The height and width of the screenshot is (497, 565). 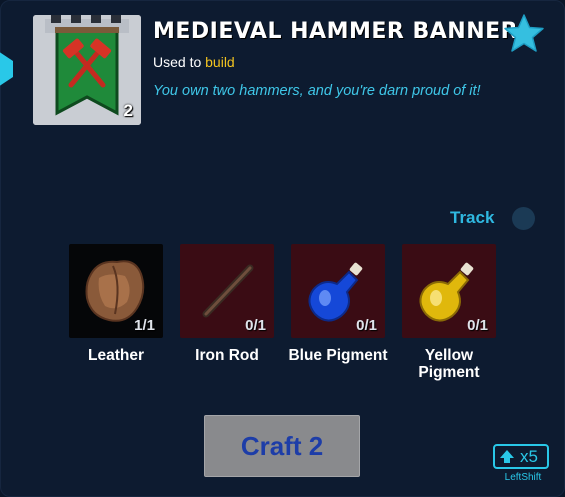 I want to click on medieval-hammer-banner-icon: 2, so click(x=87, y=70).